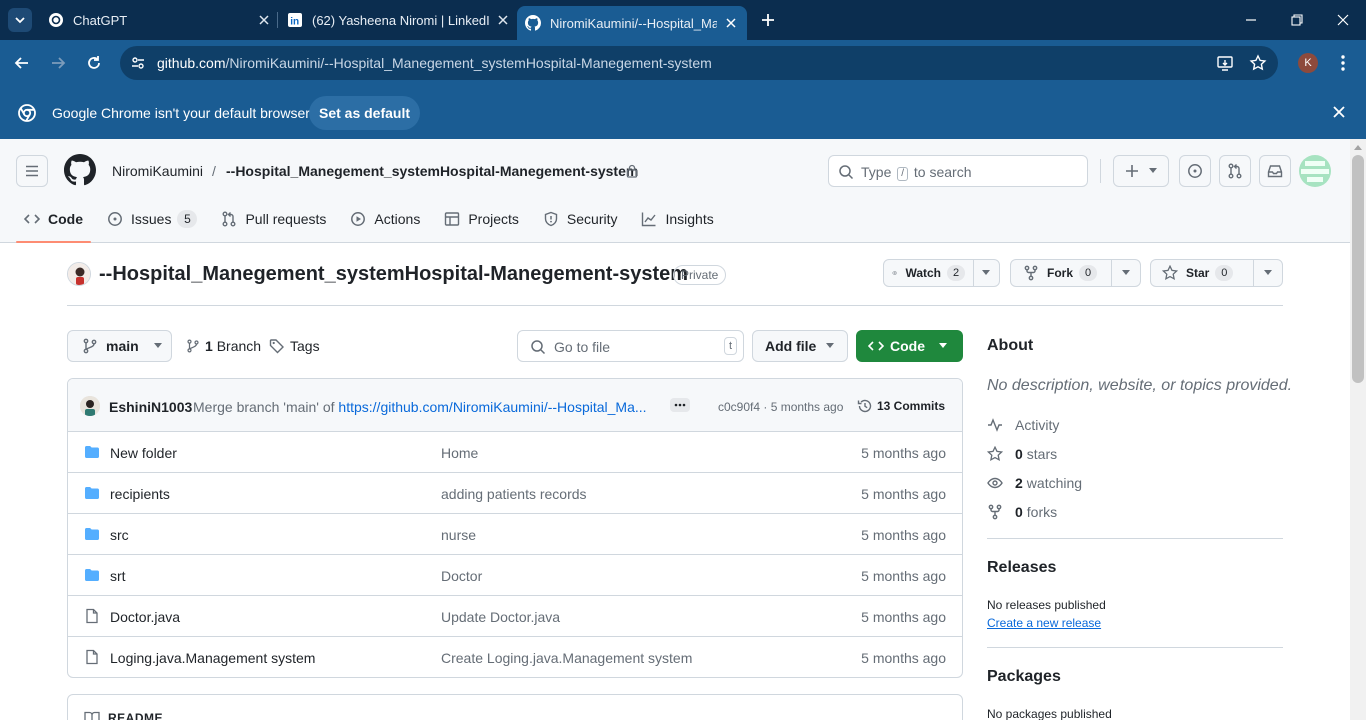 The width and height of the screenshot is (1366, 720). What do you see at coordinates (1358, 429) in the screenshot?
I see `page-scrollbar` at bounding box center [1358, 429].